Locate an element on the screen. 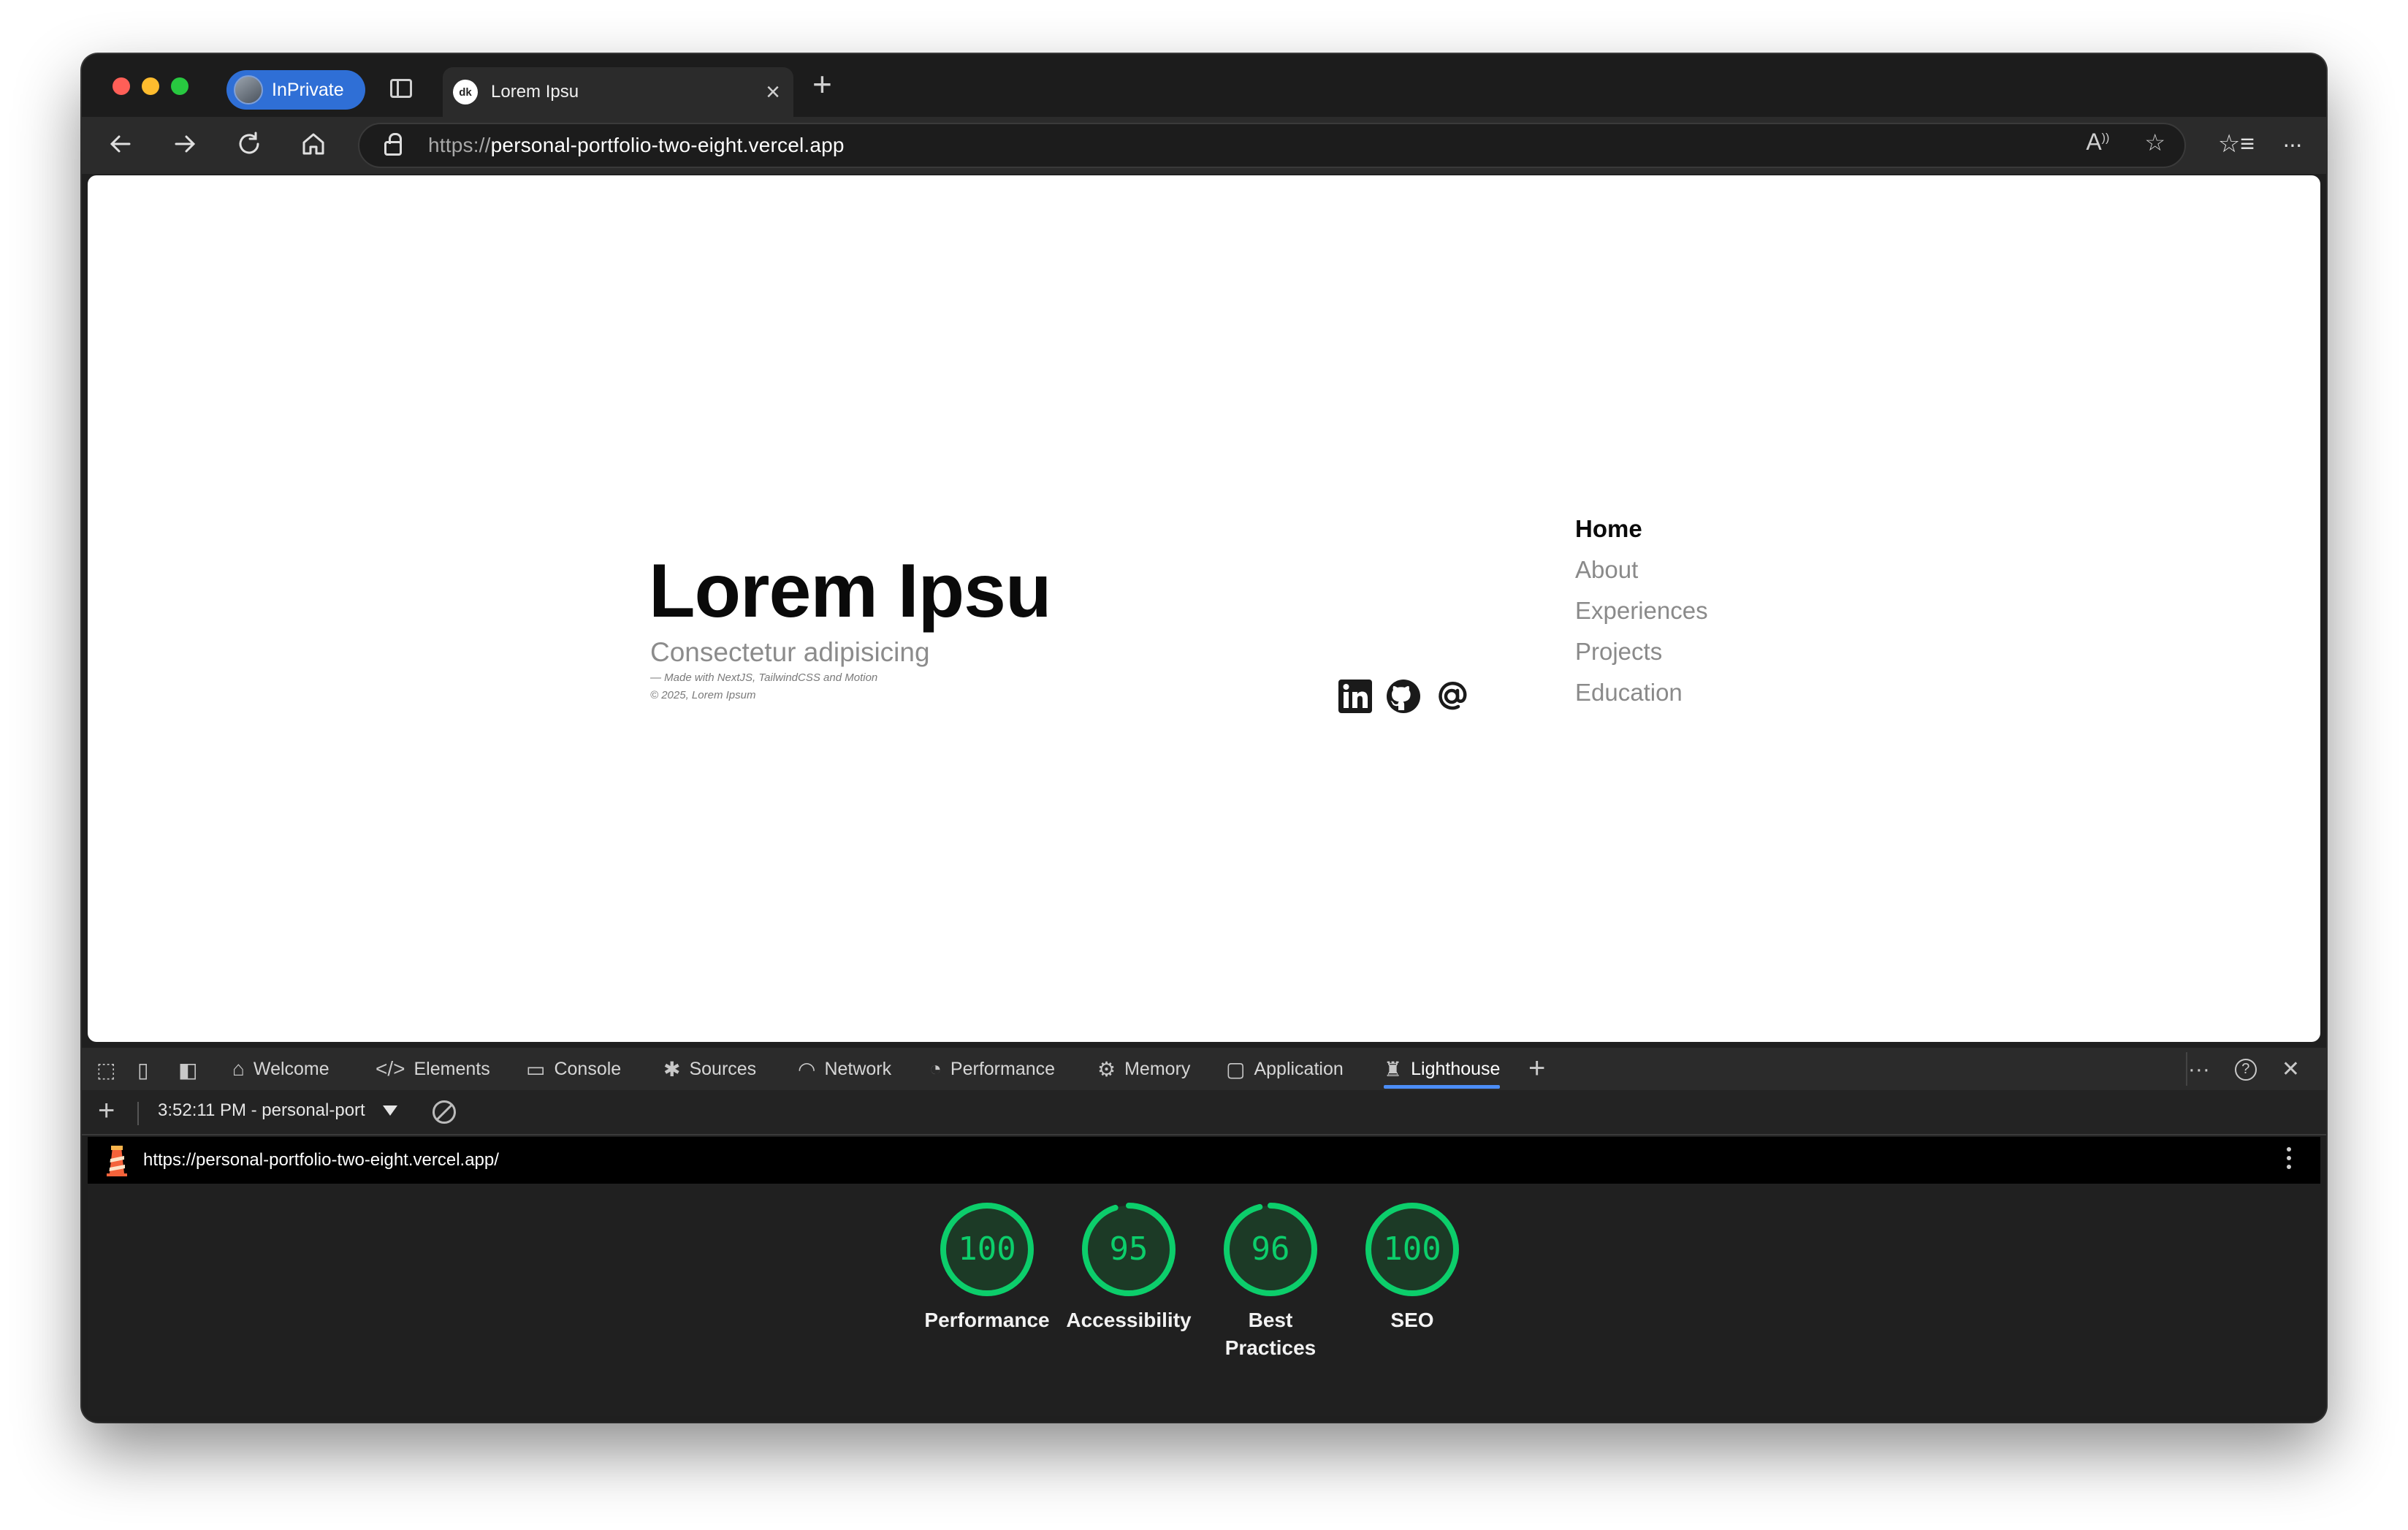 Image resolution: width=2408 pixels, height=1530 pixels. favorites-button: ☆≡ is located at coordinates (2236, 144).